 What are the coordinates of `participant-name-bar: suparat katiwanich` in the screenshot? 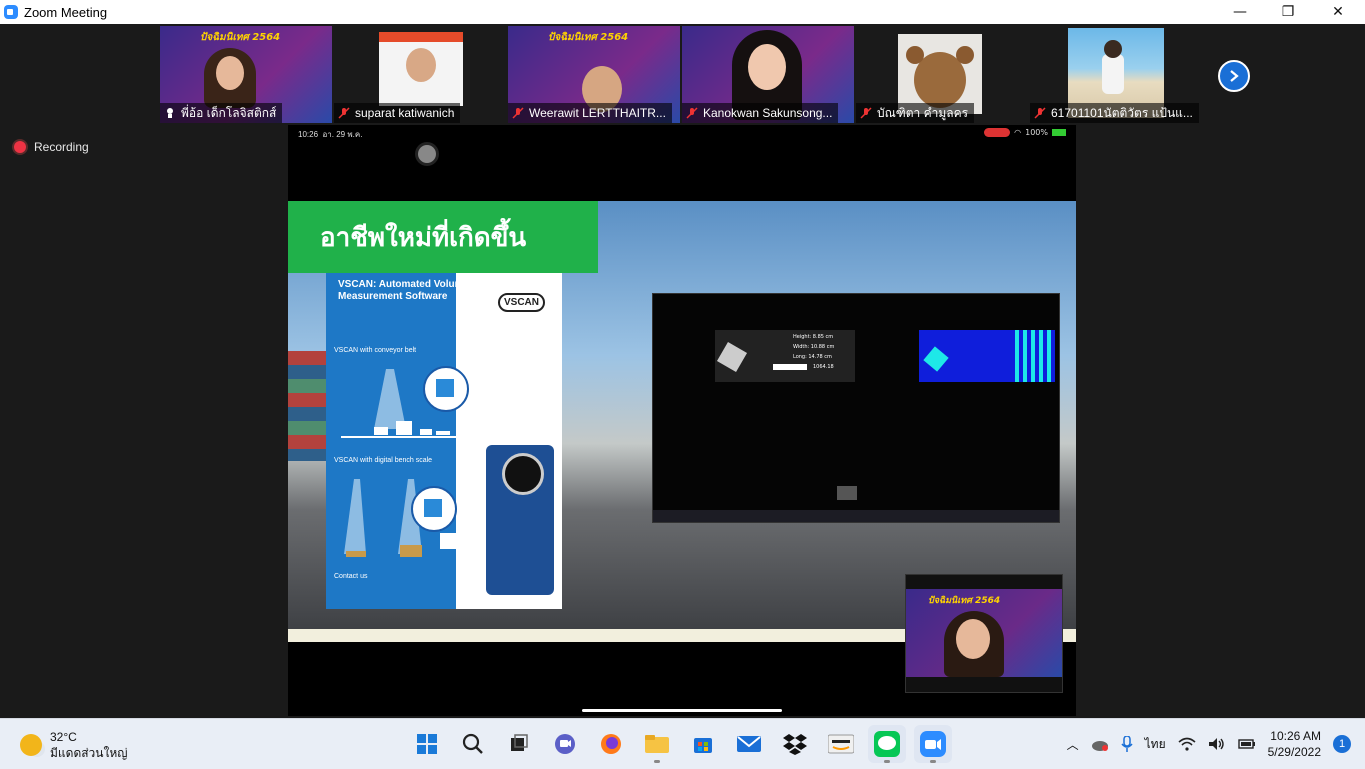 It's located at (397, 113).